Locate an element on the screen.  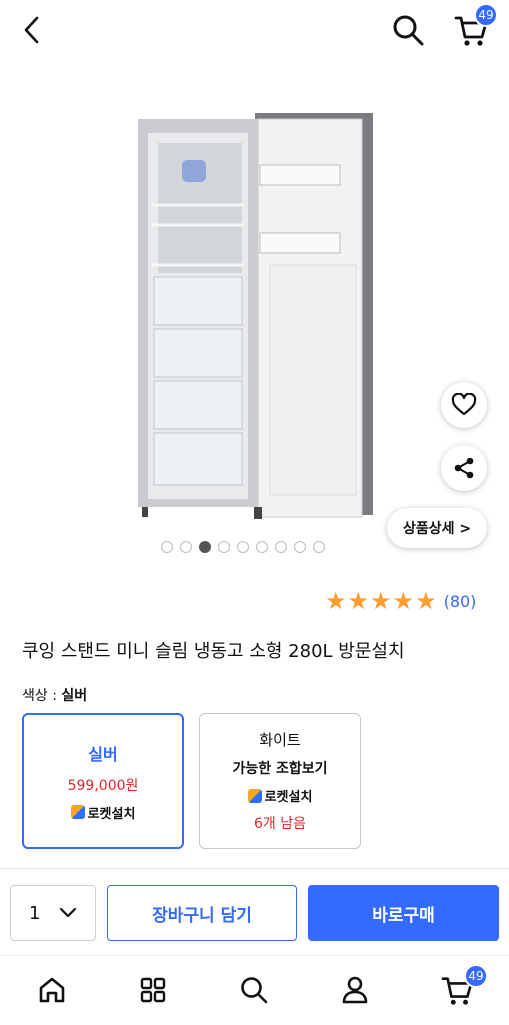
image-pagination is located at coordinates (243, 547).